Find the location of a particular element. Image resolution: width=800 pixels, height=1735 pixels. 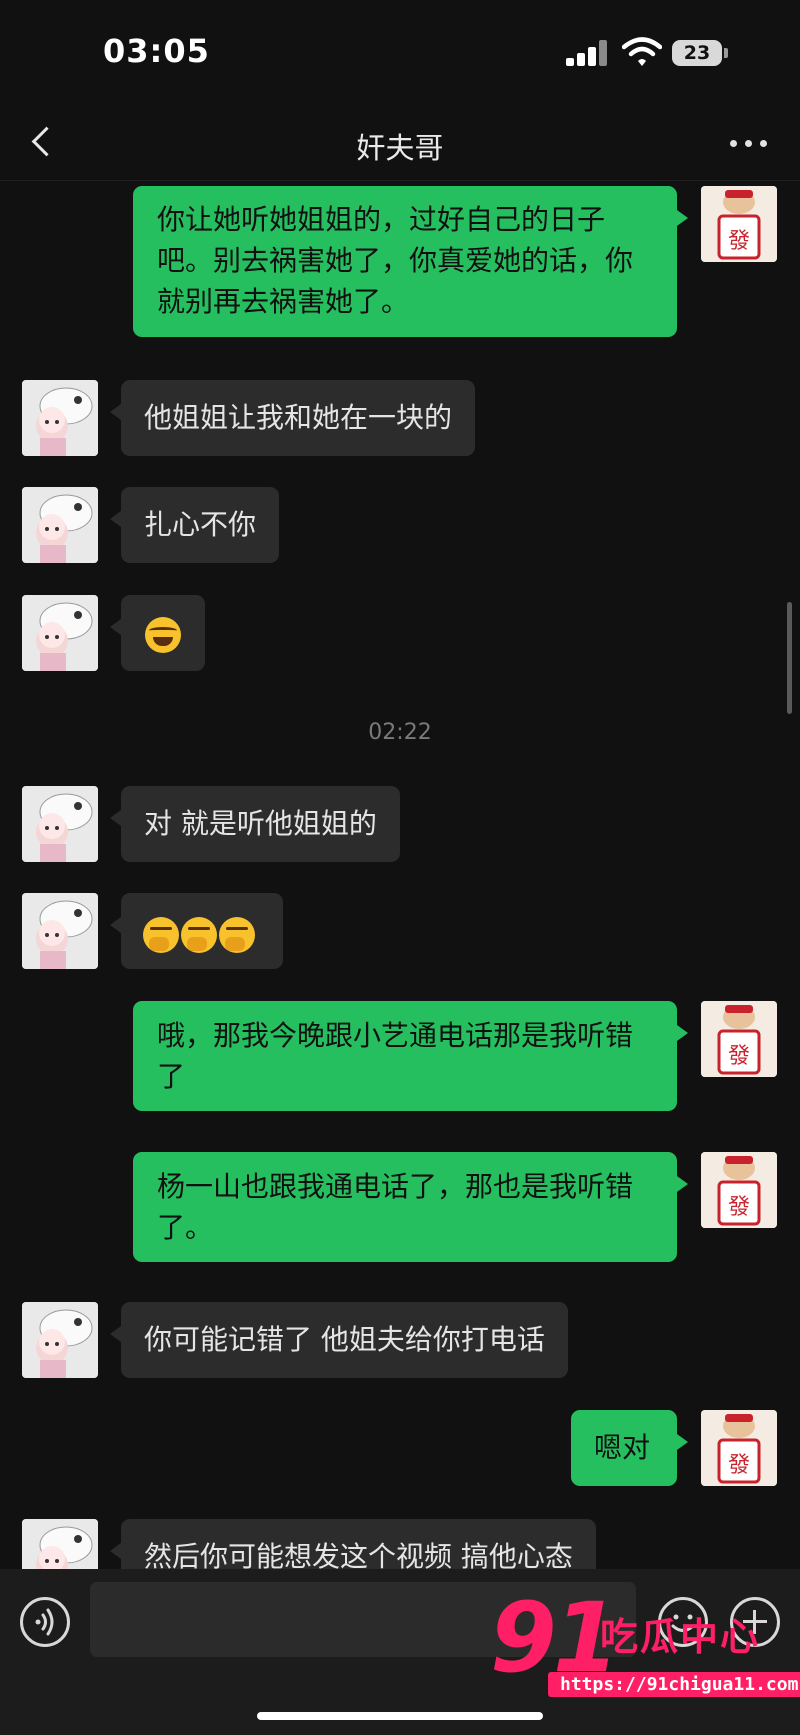

voice-wave-icon is located at coordinates (44, 1622).